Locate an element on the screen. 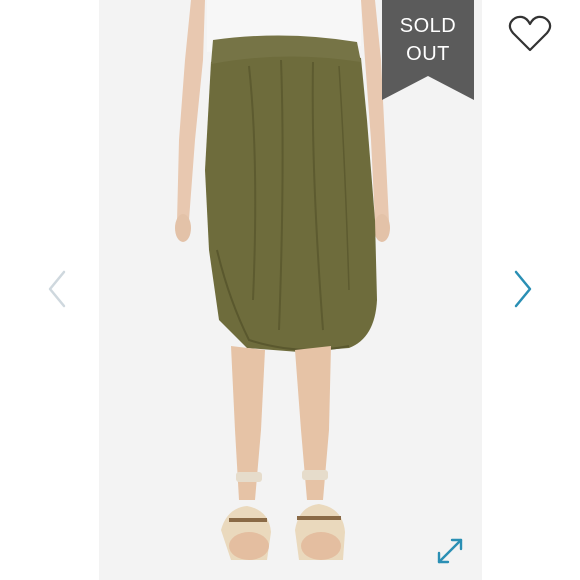  expand-arrows-icon is located at coordinates (450, 551).